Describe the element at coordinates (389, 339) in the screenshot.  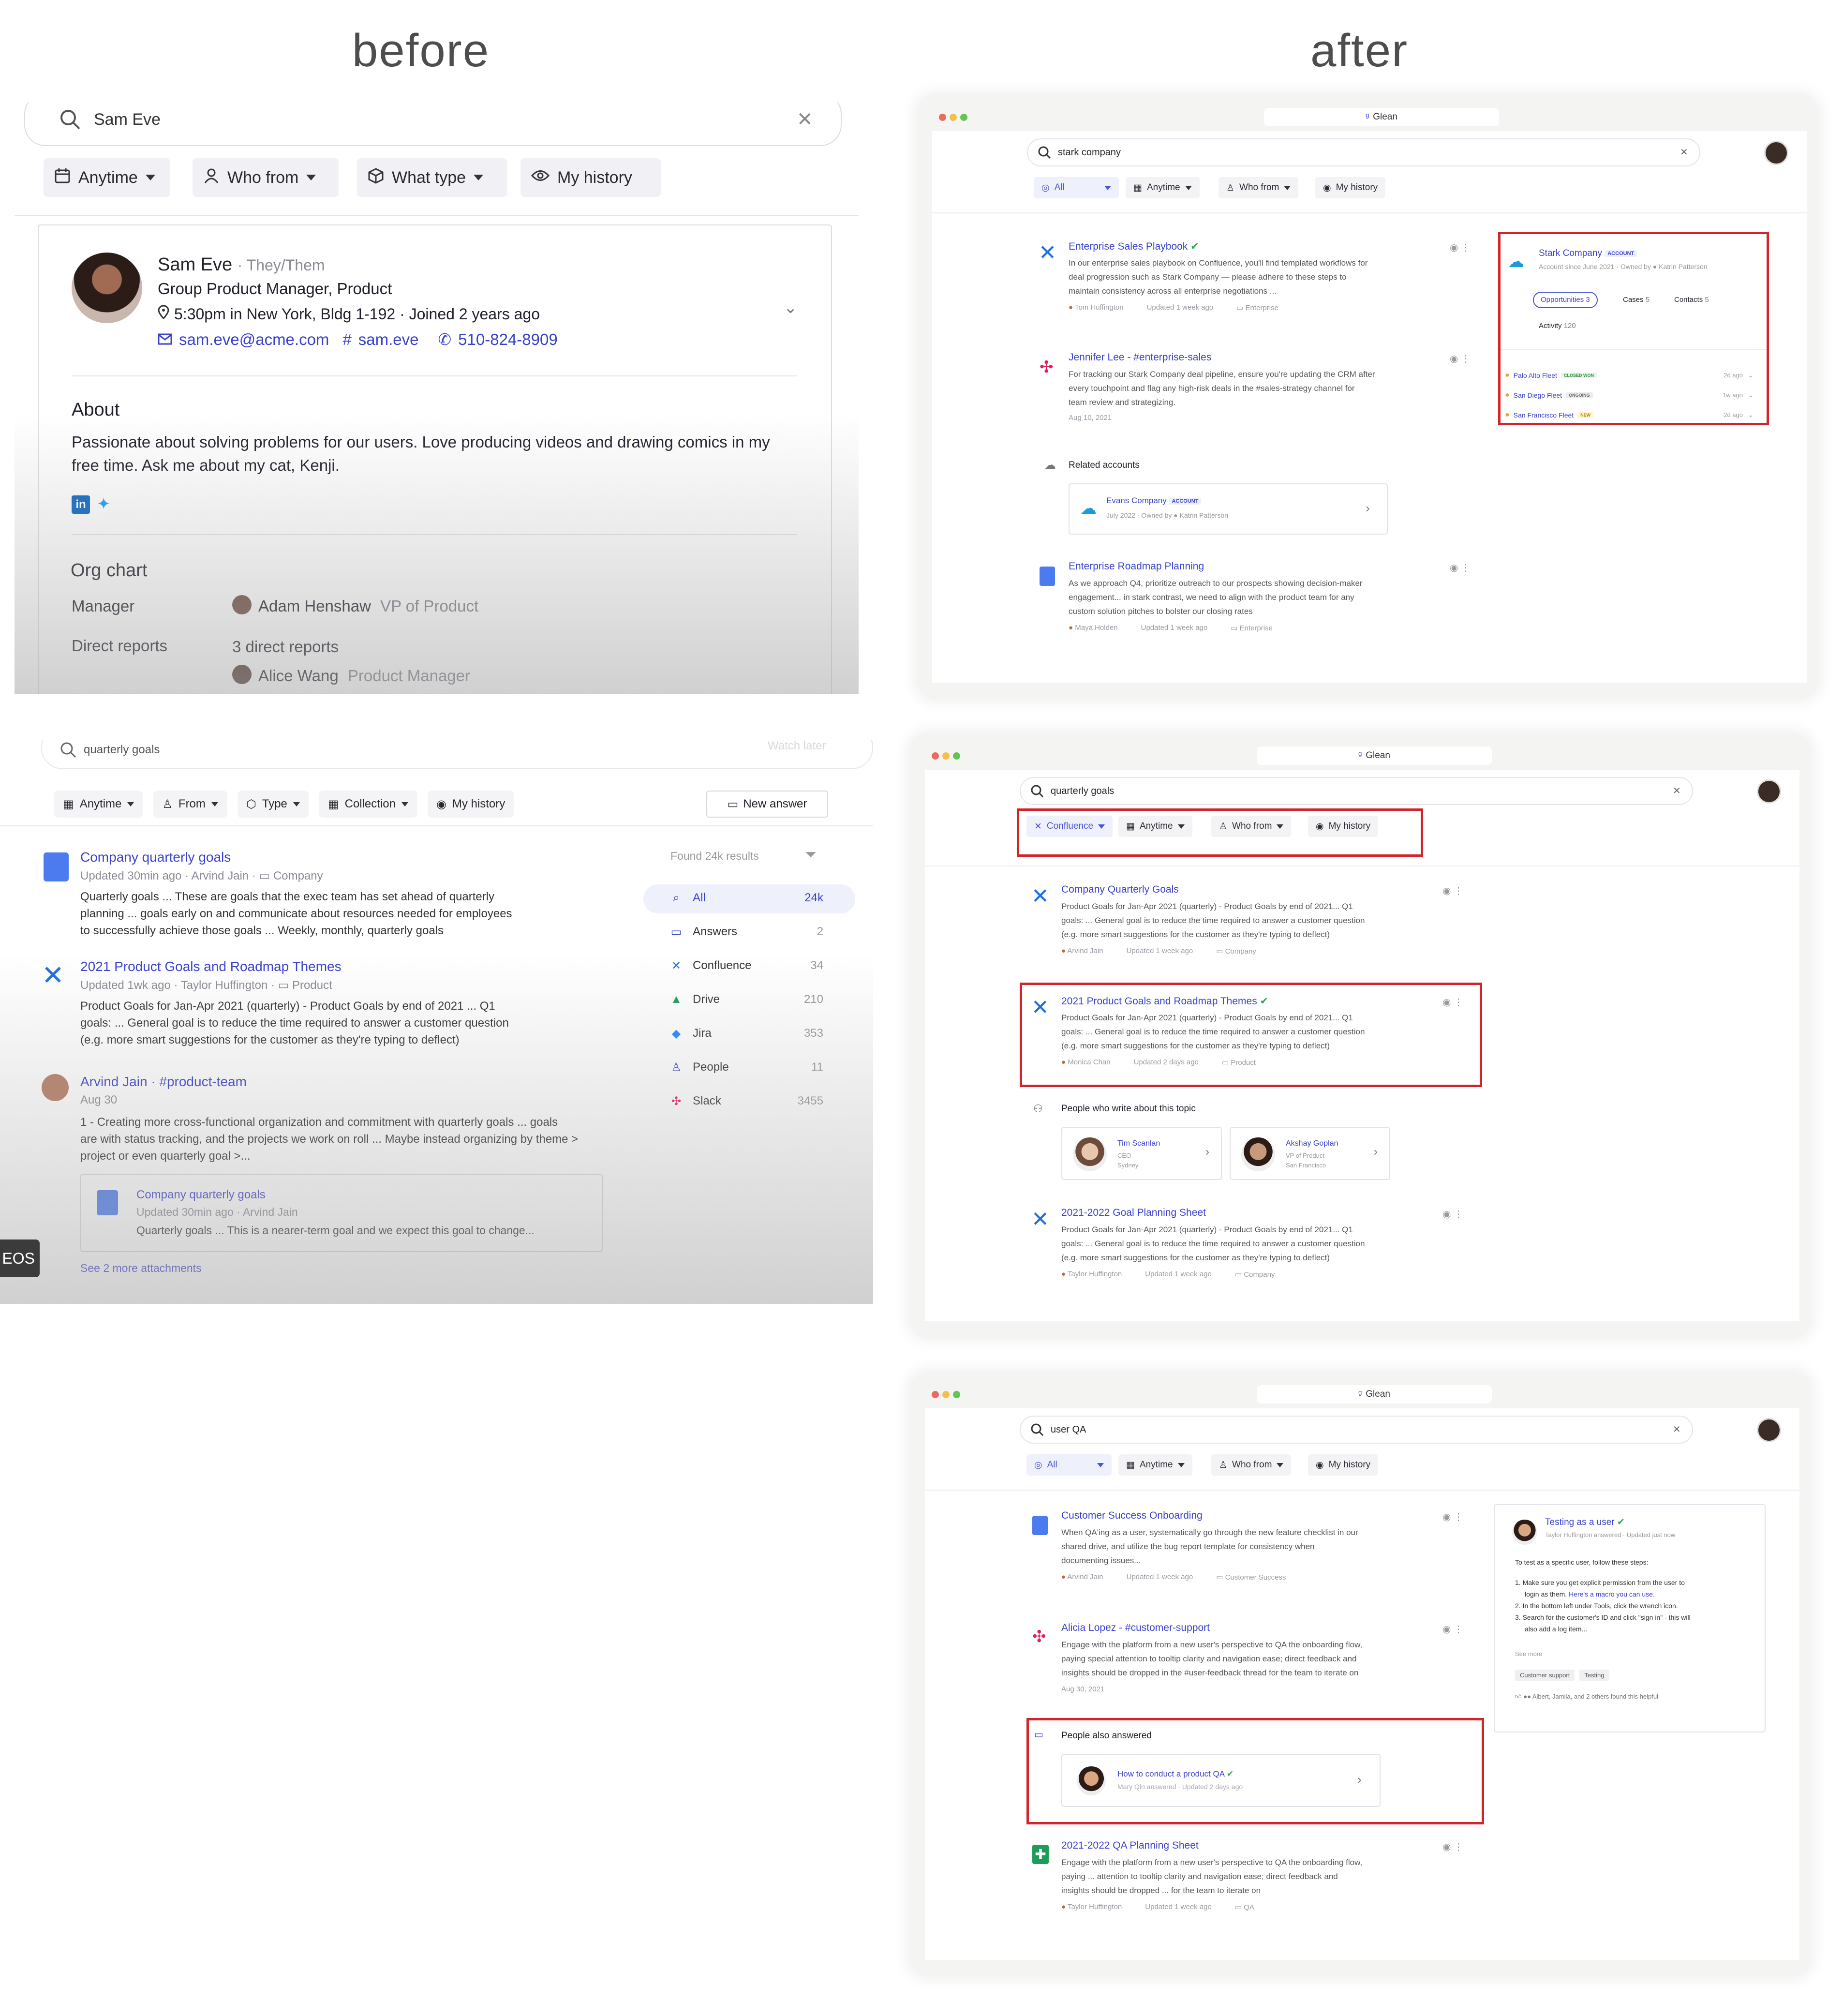
I see `slack-link: sam.eve` at that location.